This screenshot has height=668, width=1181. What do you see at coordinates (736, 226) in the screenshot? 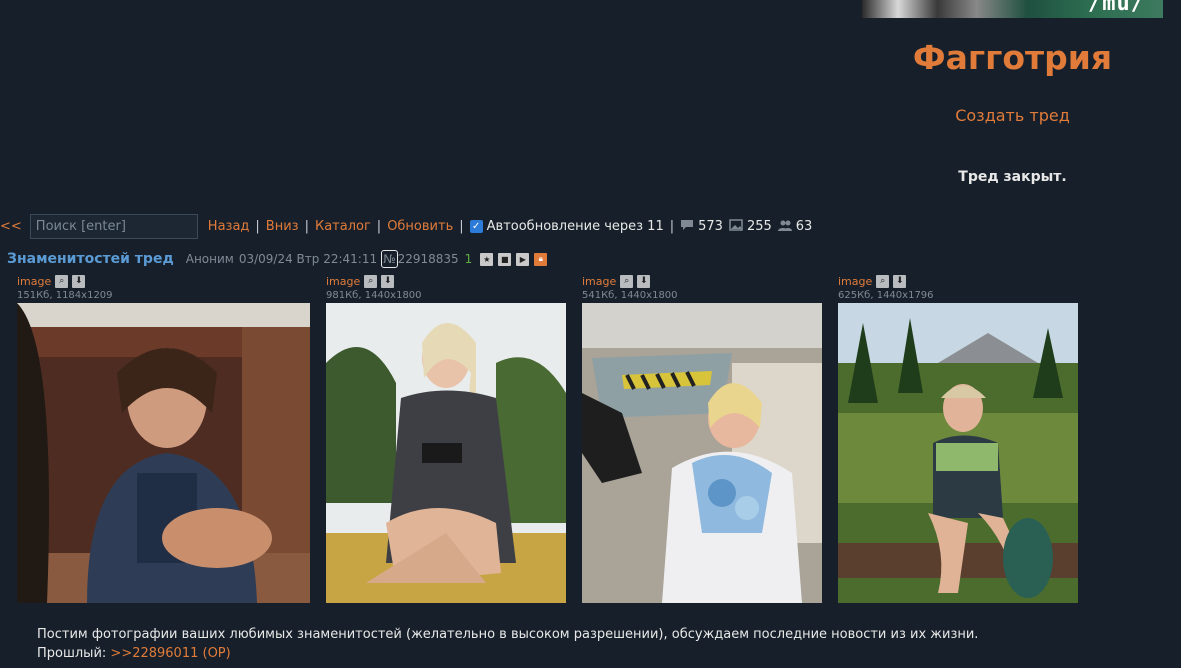
I see `image-icon` at bounding box center [736, 226].